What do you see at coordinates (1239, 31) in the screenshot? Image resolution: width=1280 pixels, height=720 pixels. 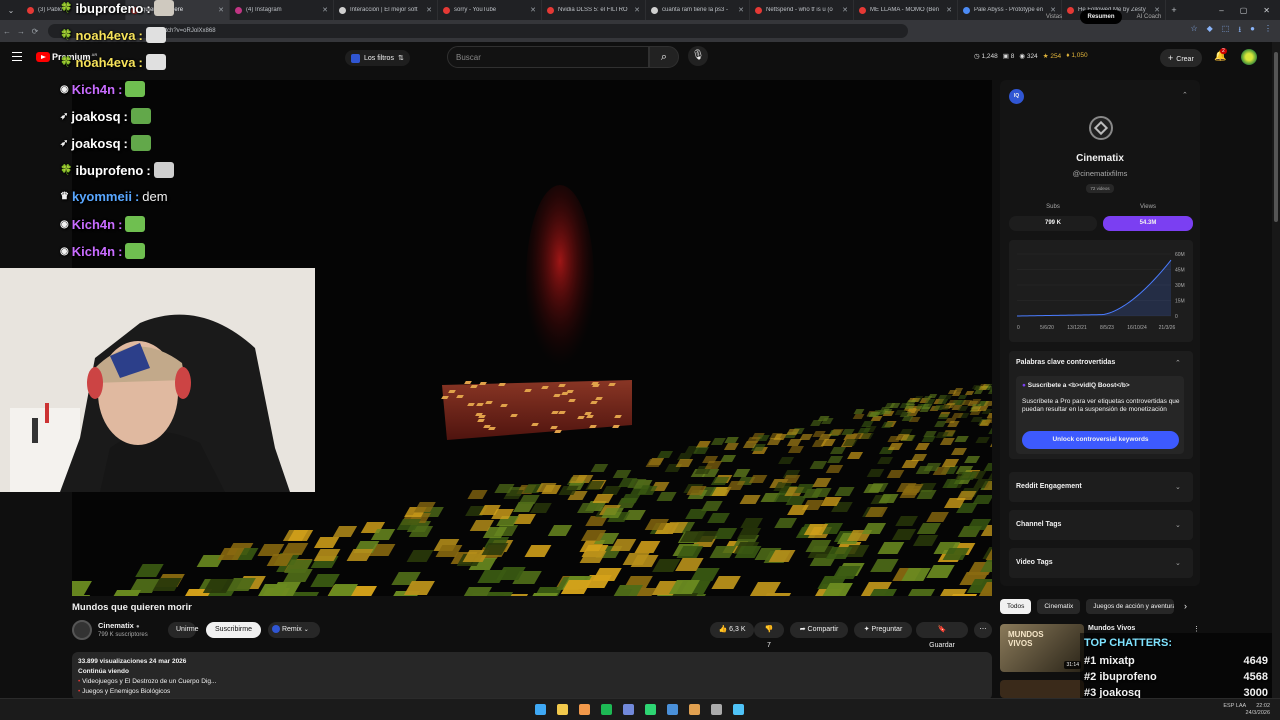 I see `download-icon: ⭳` at bounding box center [1239, 31].